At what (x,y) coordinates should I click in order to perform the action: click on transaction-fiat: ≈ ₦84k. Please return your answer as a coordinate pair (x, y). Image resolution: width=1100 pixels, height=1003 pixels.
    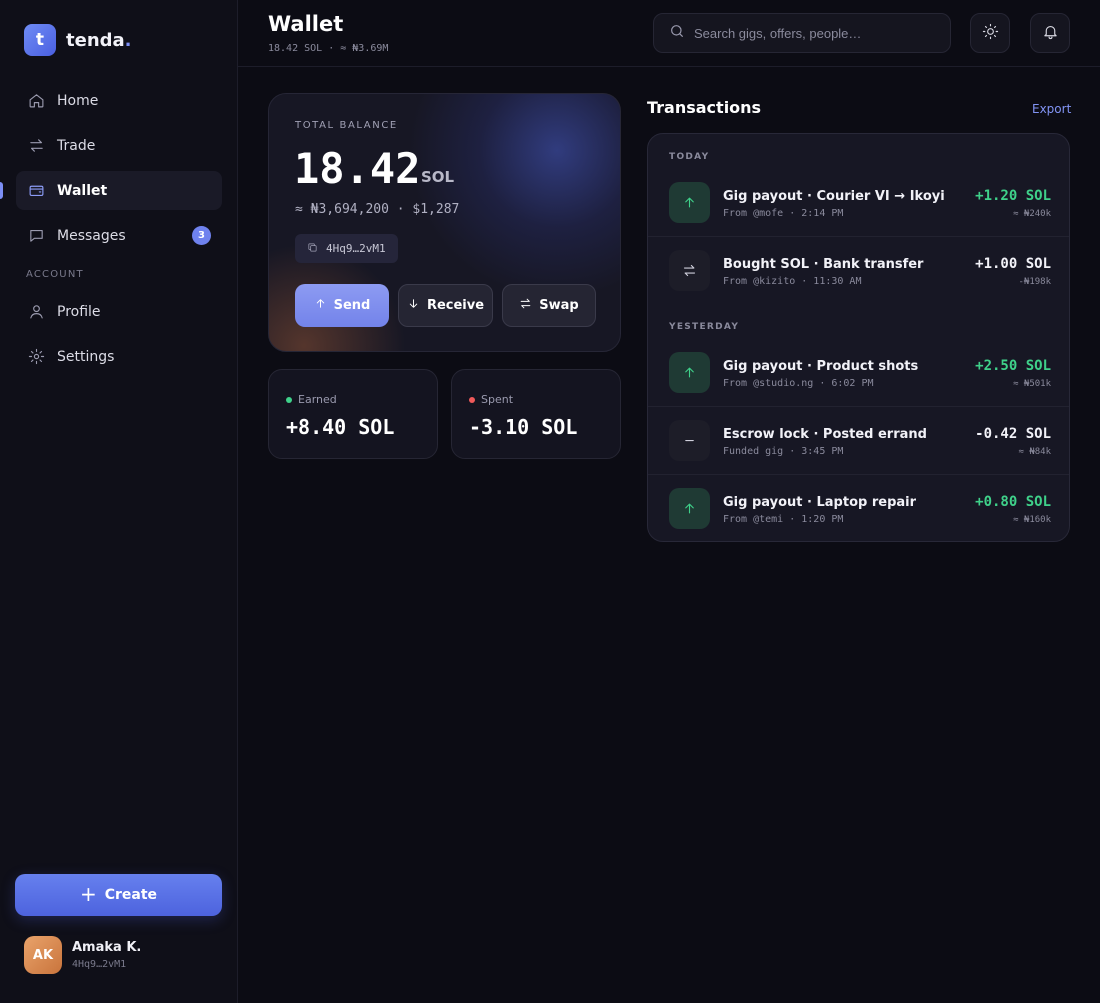
    Looking at the image, I should click on (1034, 452).